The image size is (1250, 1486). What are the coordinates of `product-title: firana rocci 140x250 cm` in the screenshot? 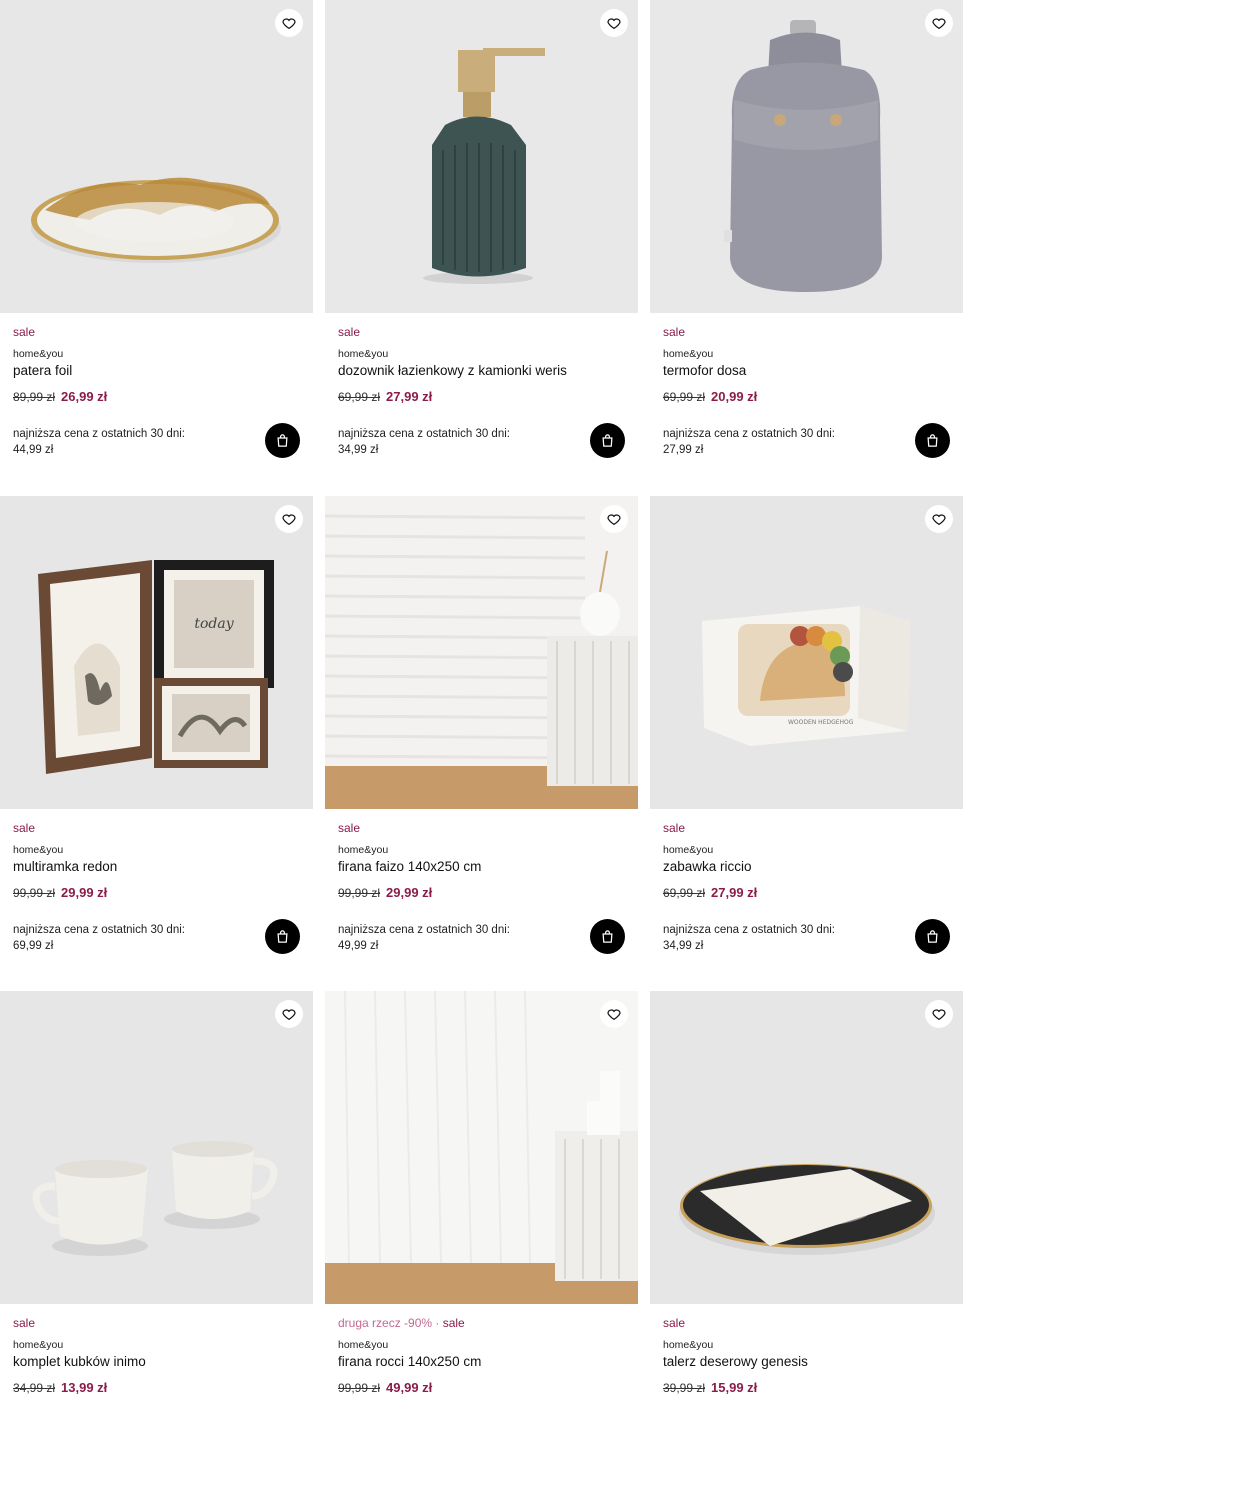 It's located at (409, 1361).